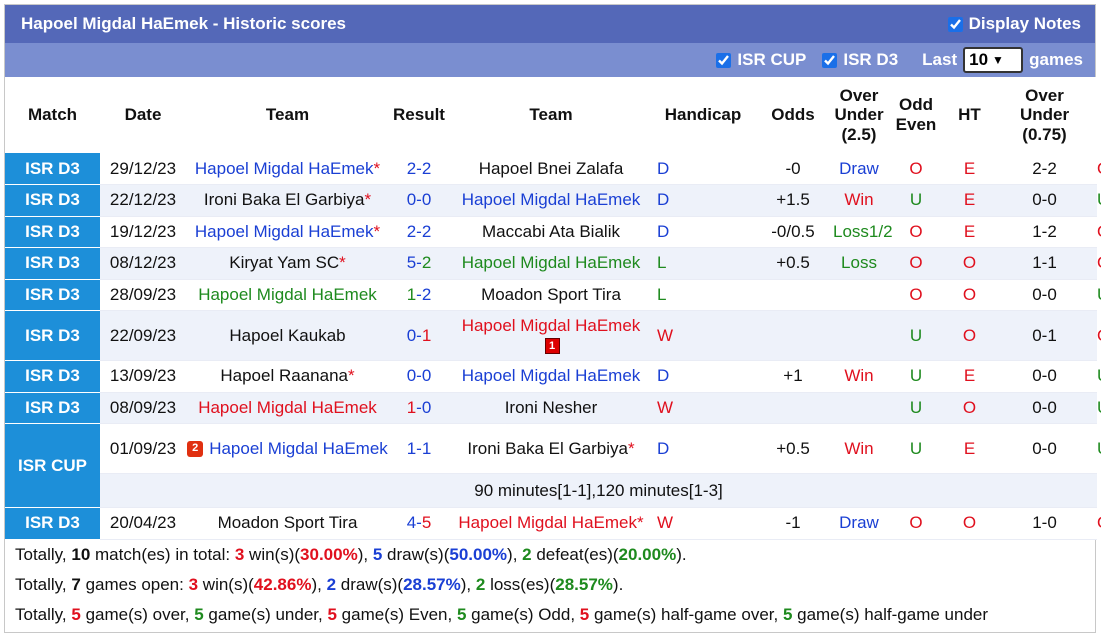 The image size is (1101, 637). What do you see at coordinates (859, 169) in the screenshot?
I see `odds-result: Draw` at bounding box center [859, 169].